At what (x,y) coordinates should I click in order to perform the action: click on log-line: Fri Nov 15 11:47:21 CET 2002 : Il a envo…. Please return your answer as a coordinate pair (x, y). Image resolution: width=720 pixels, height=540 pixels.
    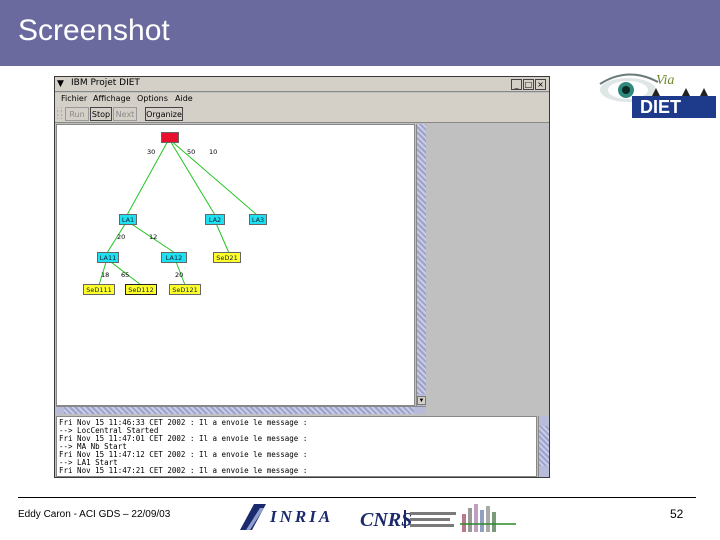
    Looking at the image, I should click on (183, 470).